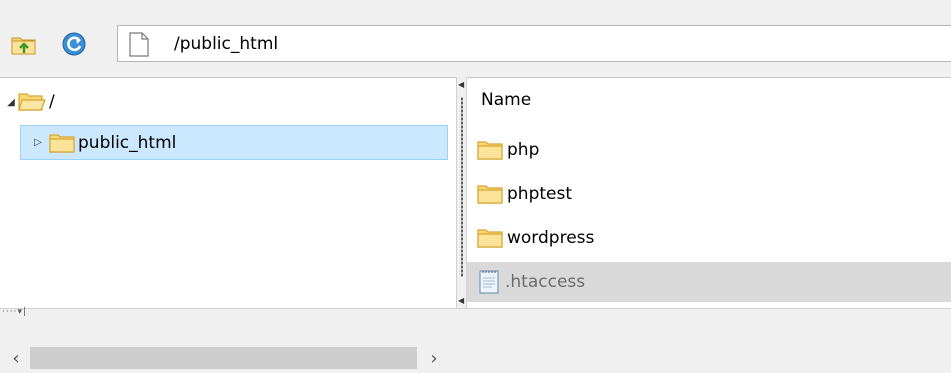 This screenshot has height=373, width=951. Describe the element at coordinates (462, 187) in the screenshot. I see `splitter-grip` at that location.